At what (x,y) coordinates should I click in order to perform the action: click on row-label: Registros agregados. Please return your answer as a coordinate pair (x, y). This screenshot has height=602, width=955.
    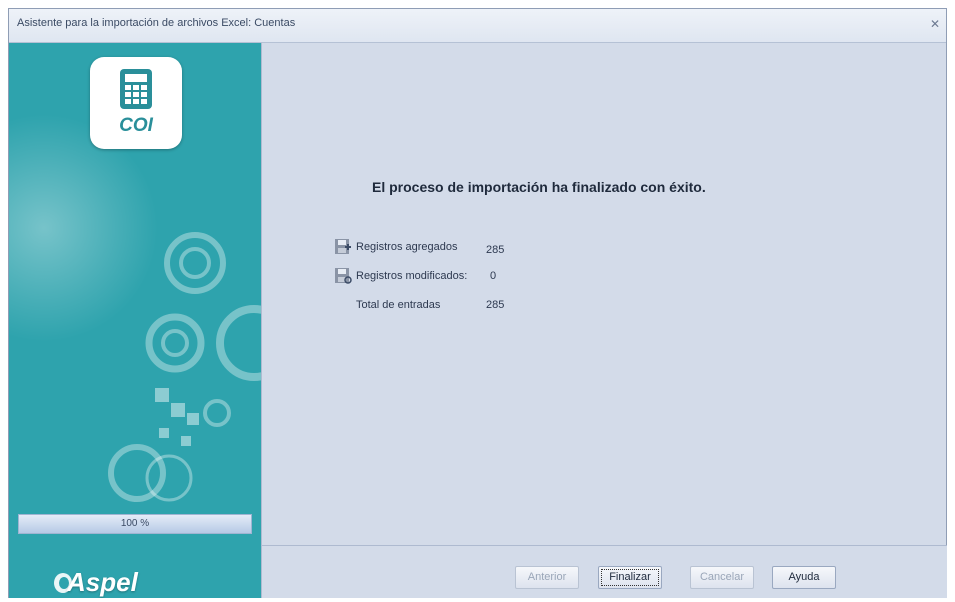
    Looking at the image, I should click on (407, 247).